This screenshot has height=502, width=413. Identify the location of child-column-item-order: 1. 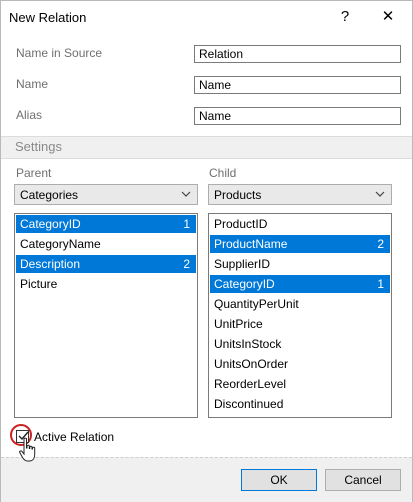
(380, 284).